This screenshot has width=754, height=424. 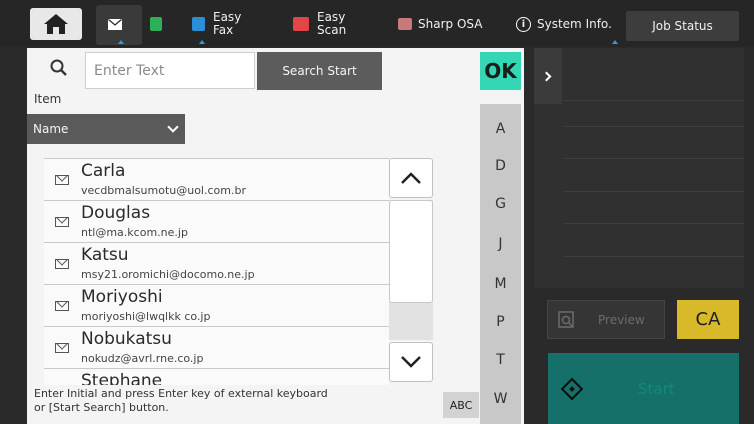 I want to click on search-icon, so click(x=60, y=69).